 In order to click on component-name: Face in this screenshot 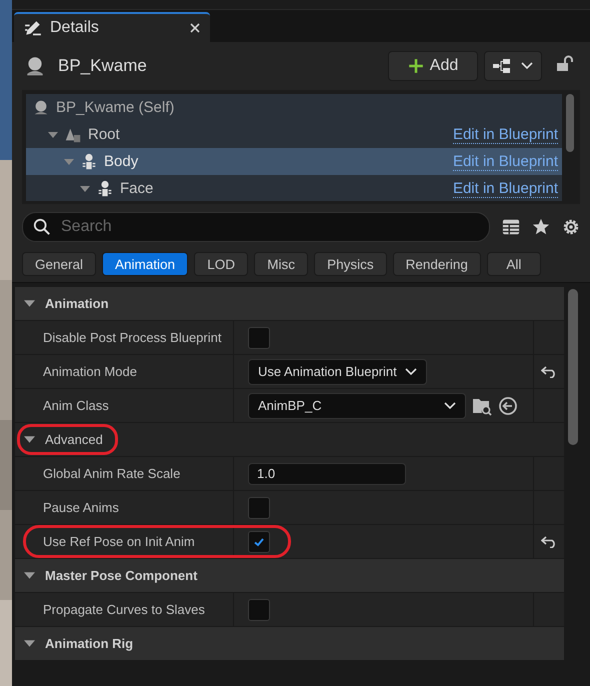, I will do `click(137, 188)`.